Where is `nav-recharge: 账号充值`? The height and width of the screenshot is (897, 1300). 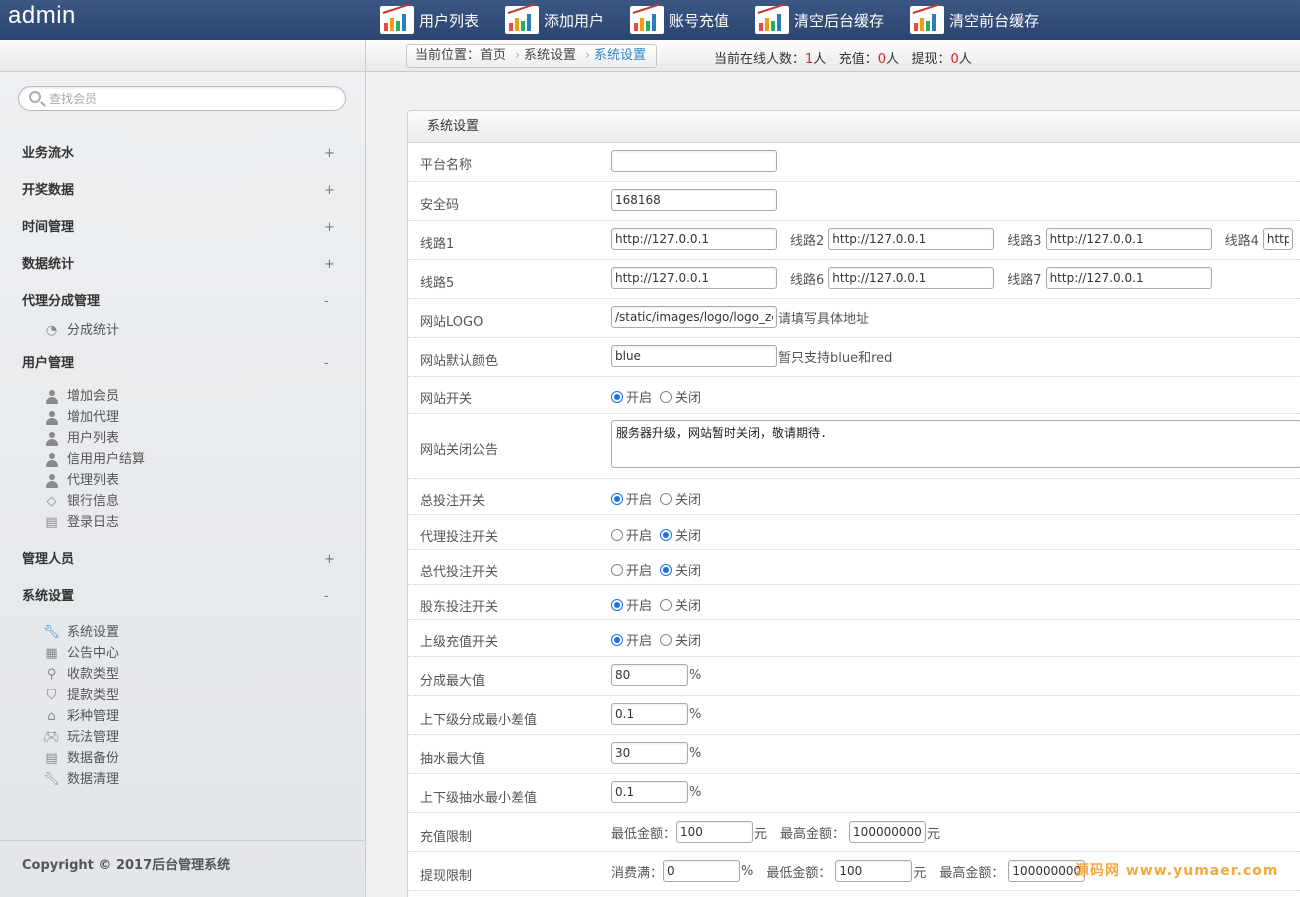 nav-recharge: 账号充值 is located at coordinates (679, 20).